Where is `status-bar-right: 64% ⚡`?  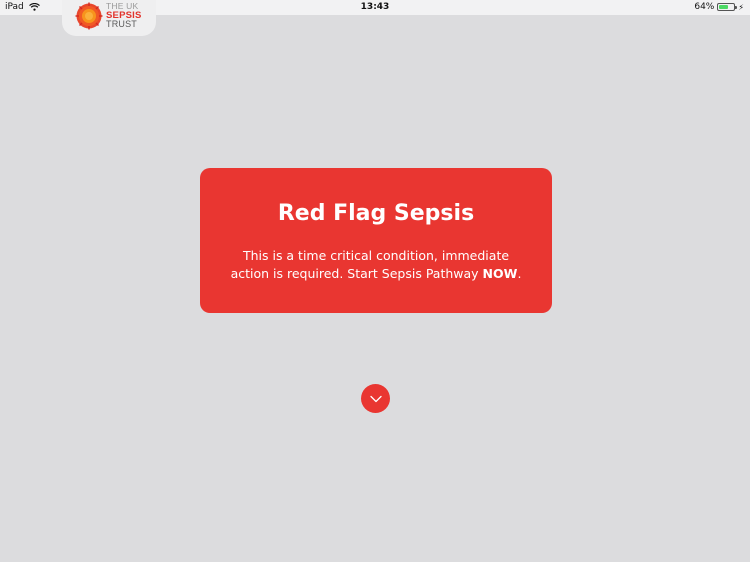
status-bar-right: 64% ⚡ is located at coordinates (719, 7).